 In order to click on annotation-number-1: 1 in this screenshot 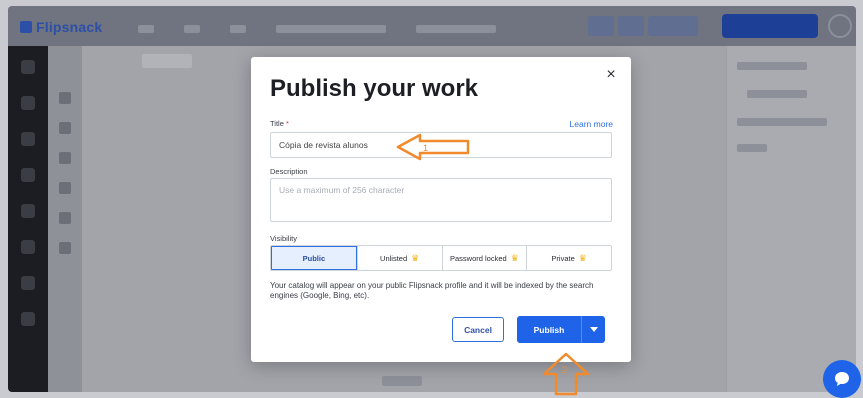, I will do `click(425, 148)`.